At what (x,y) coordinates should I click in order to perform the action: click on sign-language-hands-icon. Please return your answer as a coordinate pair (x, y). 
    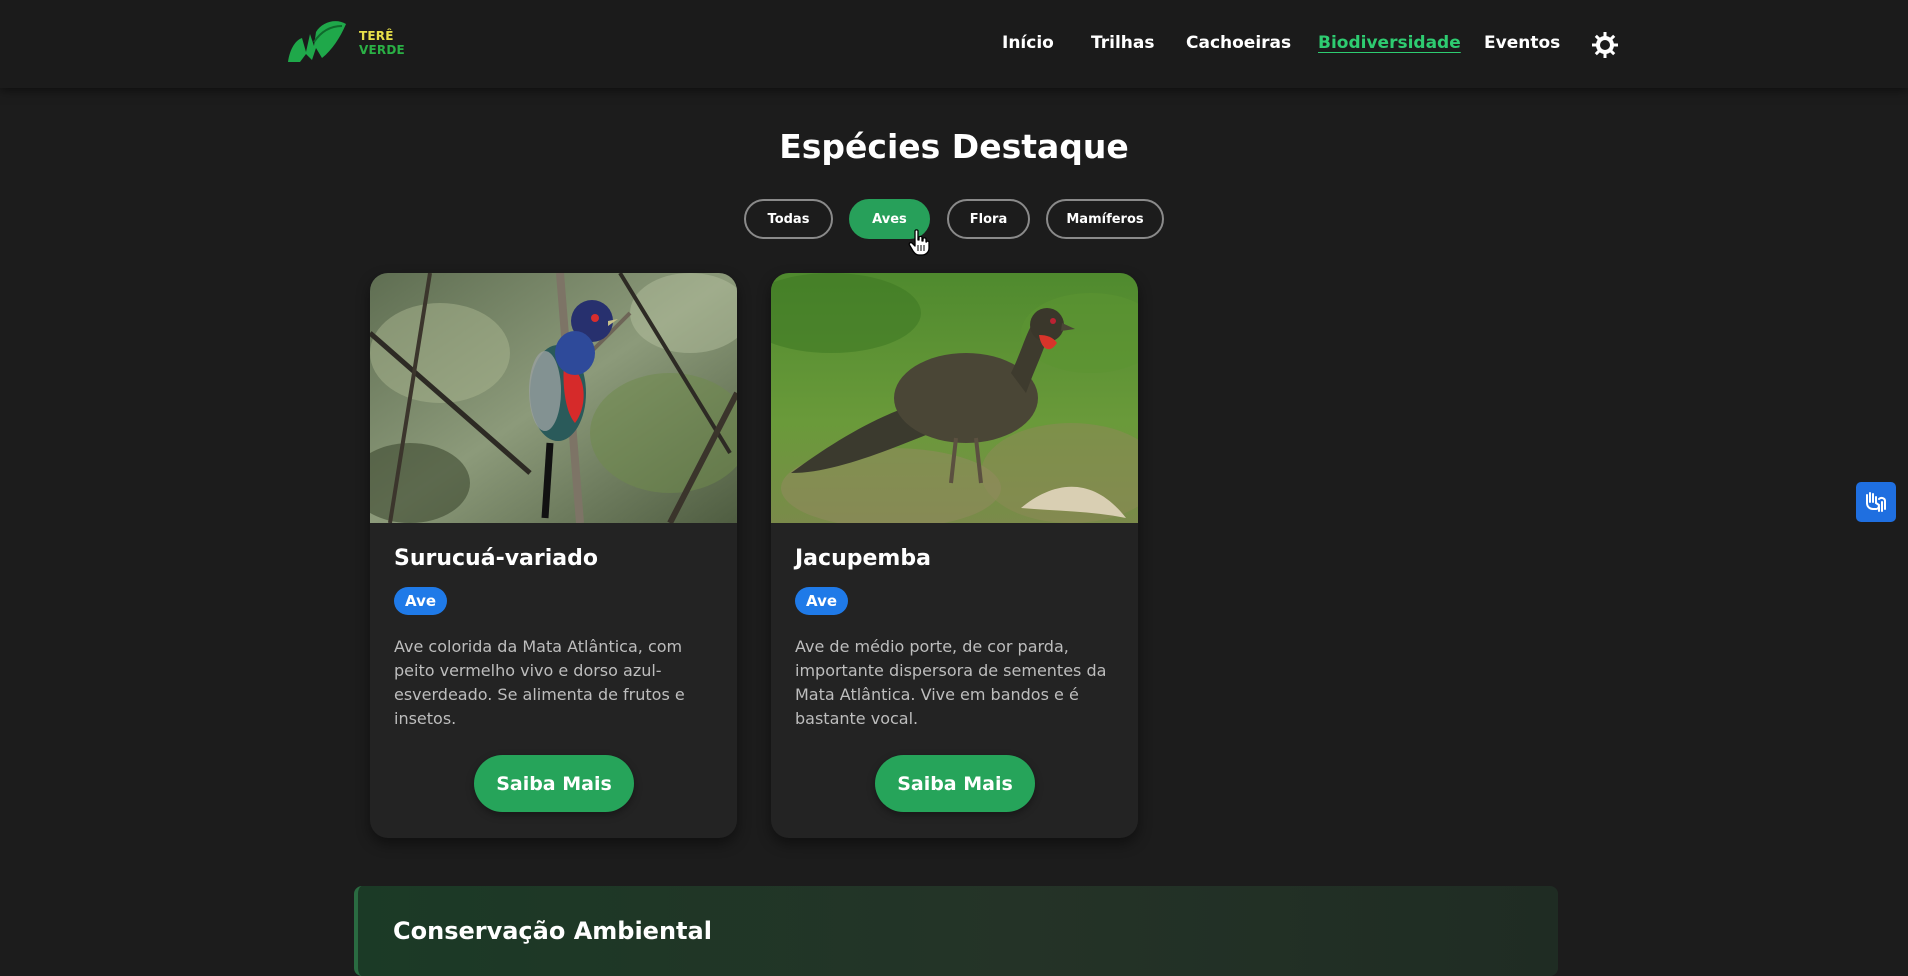
    Looking at the image, I should click on (1876, 502).